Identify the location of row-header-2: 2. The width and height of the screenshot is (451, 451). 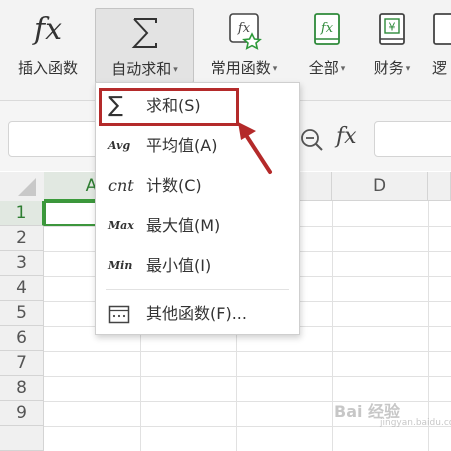
(22, 238).